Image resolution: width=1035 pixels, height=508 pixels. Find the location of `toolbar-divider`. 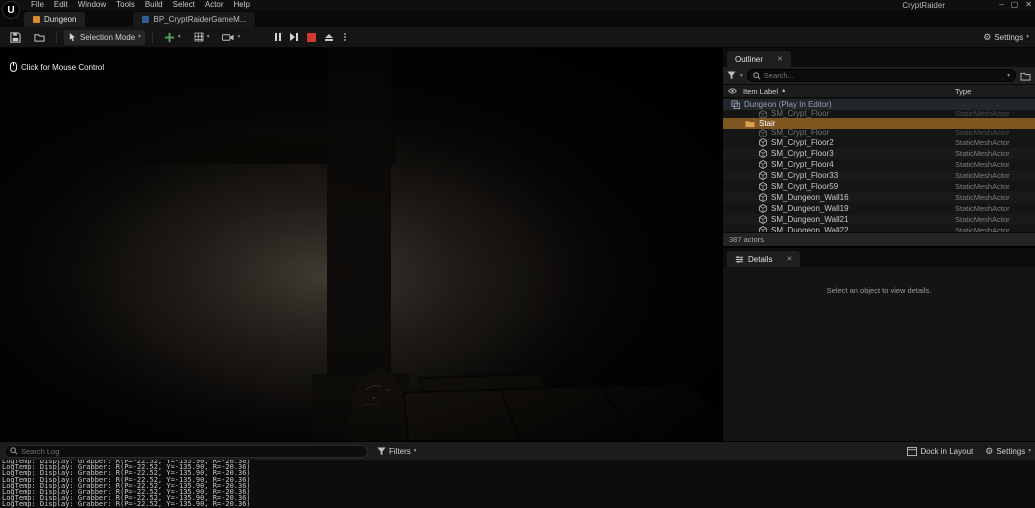

toolbar-divider is located at coordinates (152, 37).